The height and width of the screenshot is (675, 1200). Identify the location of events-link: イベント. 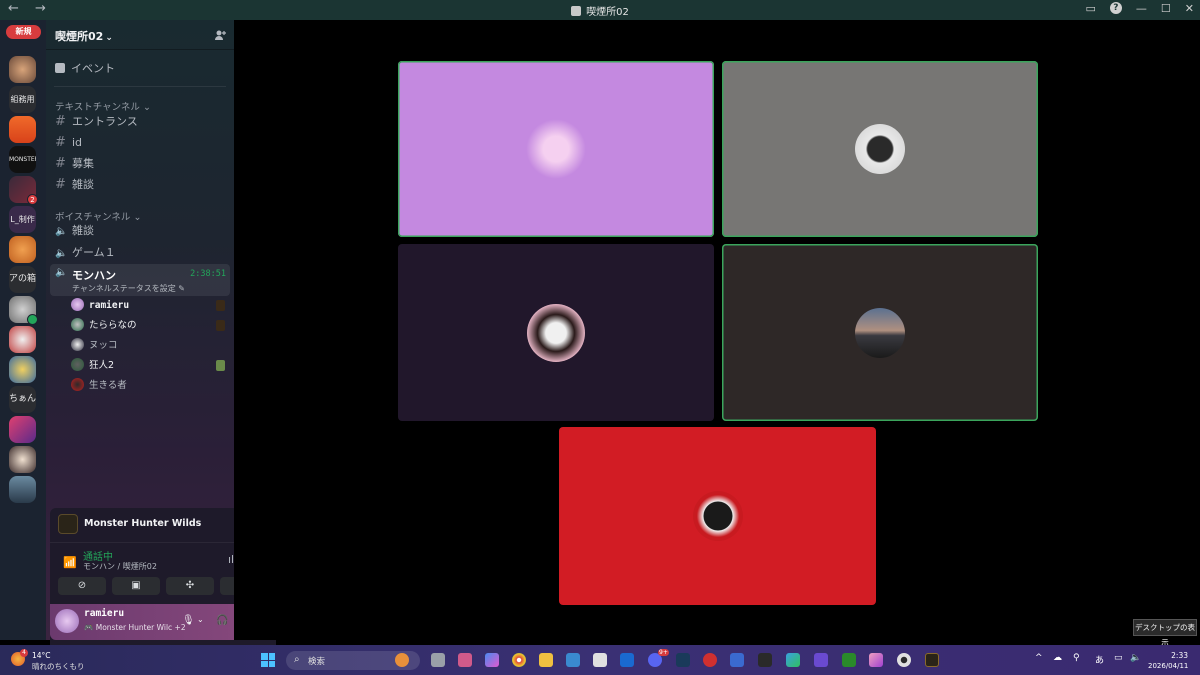
(85, 68).